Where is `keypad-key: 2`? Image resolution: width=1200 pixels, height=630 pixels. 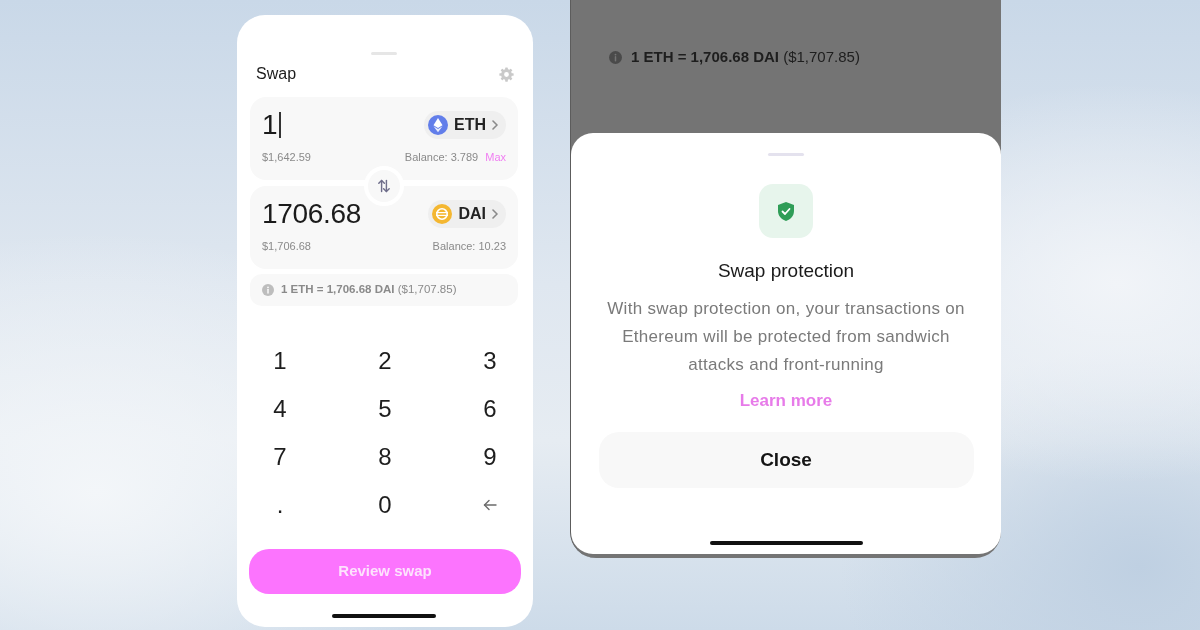 keypad-key: 2 is located at coordinates (385, 361).